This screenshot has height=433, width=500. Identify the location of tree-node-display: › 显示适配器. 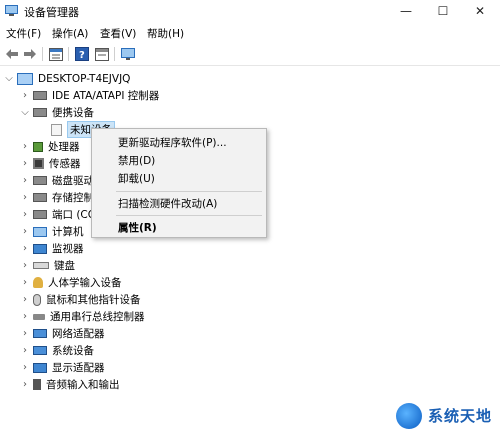
(62, 367).